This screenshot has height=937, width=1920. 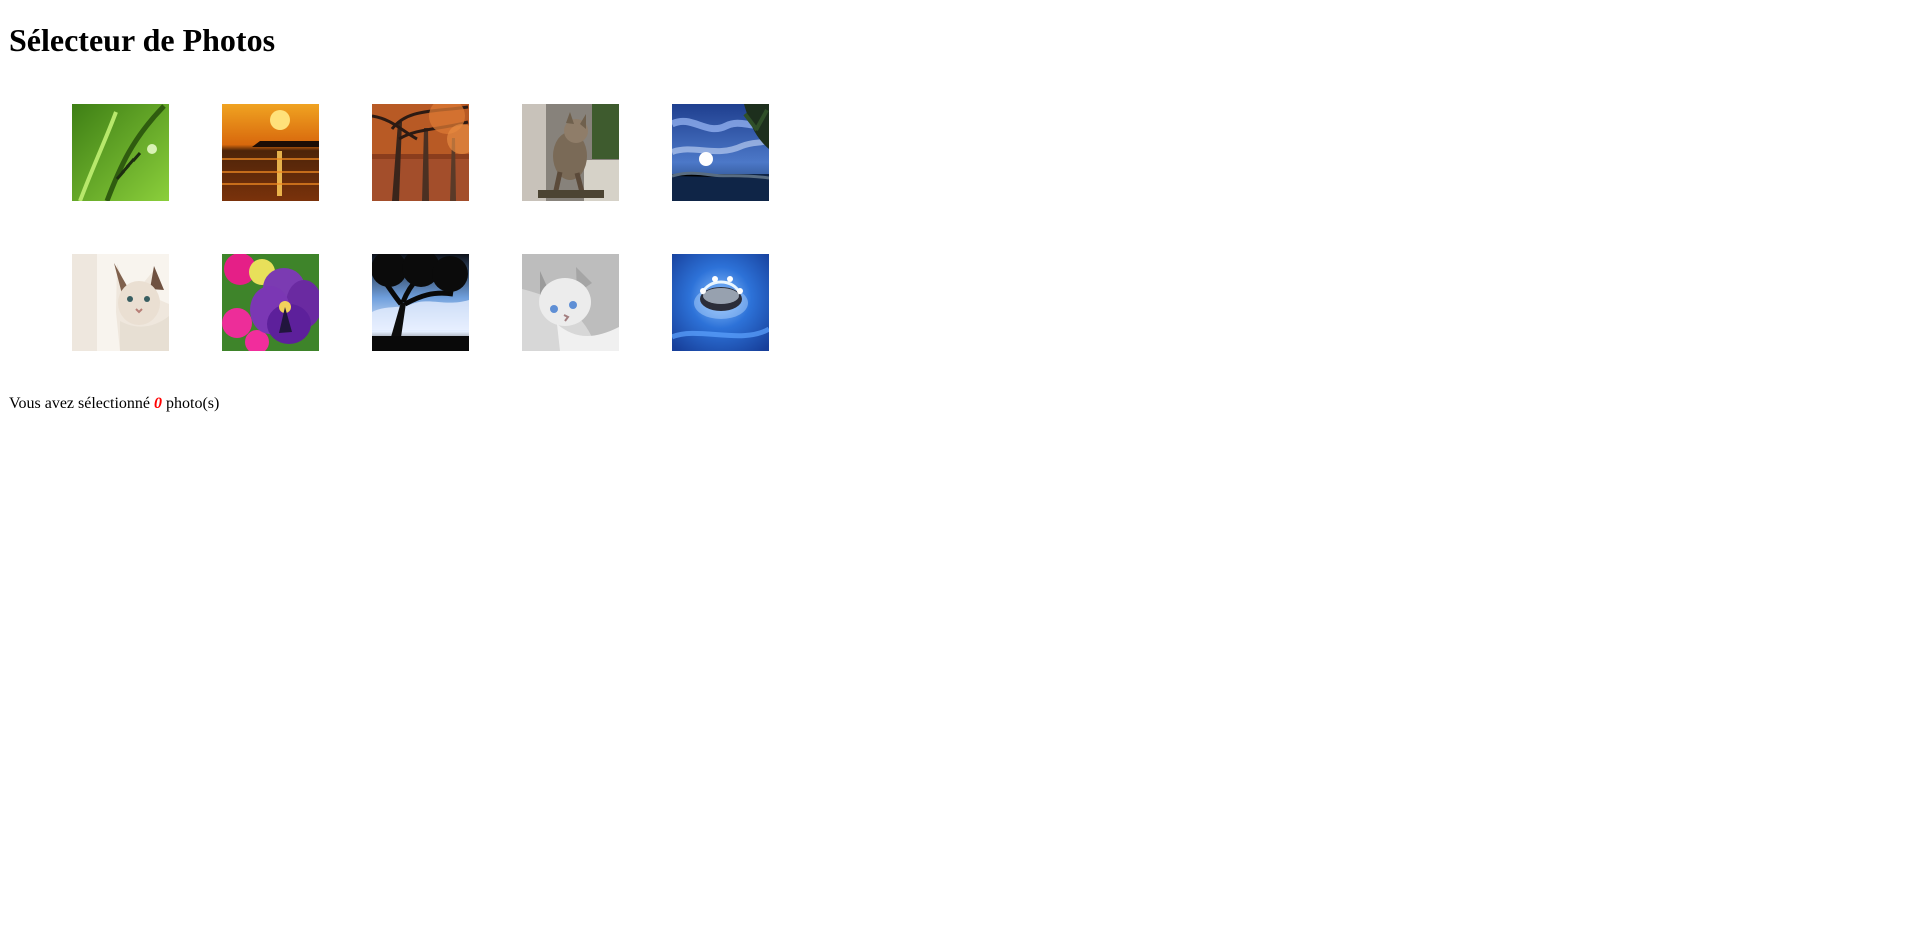 I want to click on photo-thumbnail-white-cat, so click(x=120, y=302).